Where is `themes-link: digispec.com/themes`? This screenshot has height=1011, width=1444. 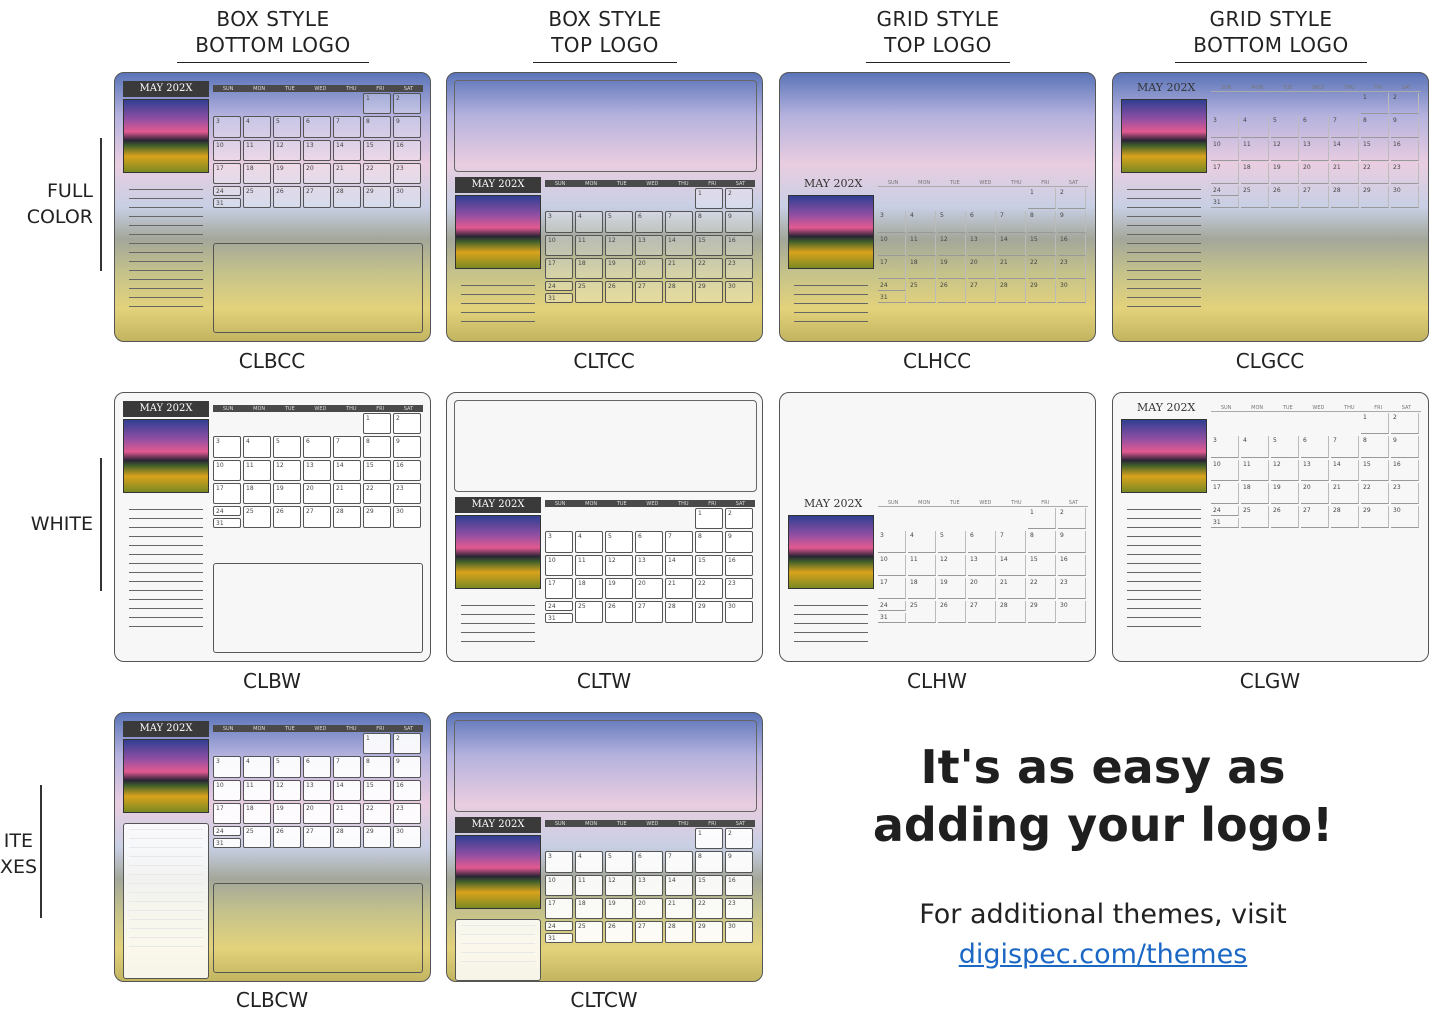
themes-link: digispec.com/themes is located at coordinates (1103, 954).